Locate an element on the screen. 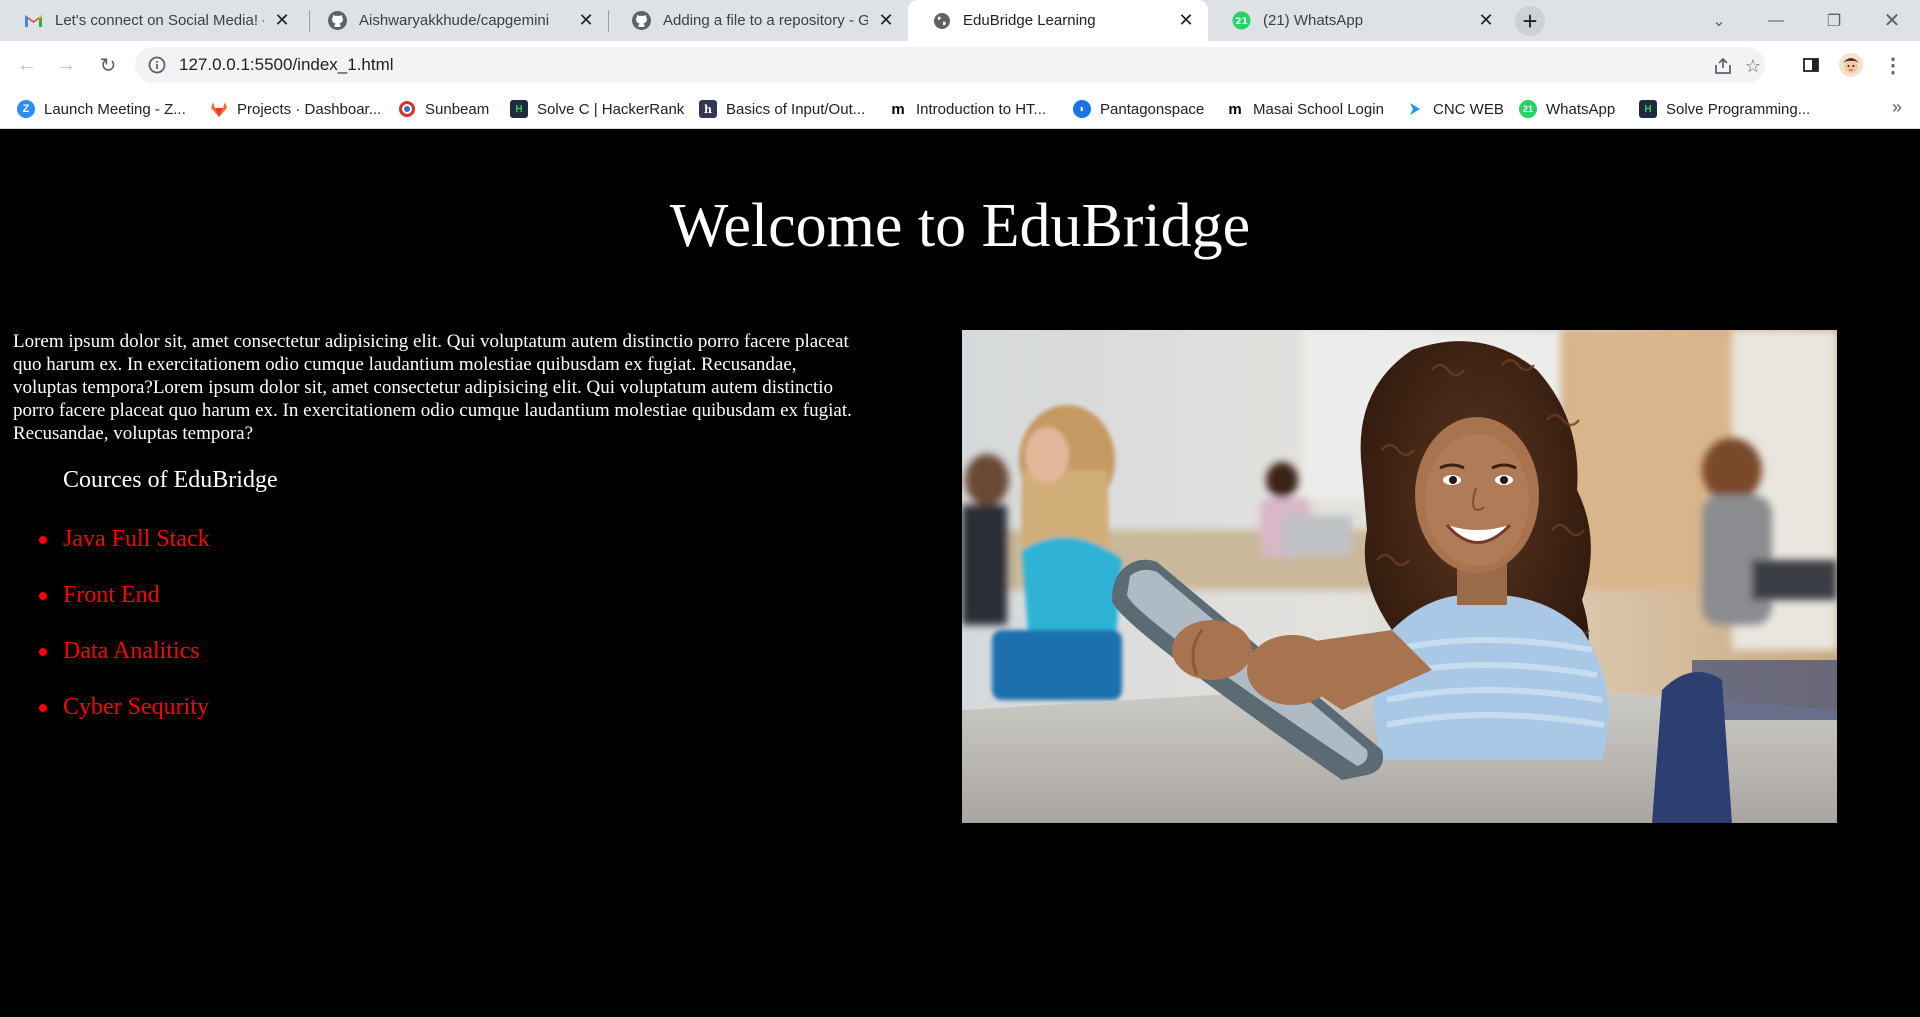  browser-toolbar: ← → ↻ 127.0.0.1:5500/index_1.html ☆ ⋮ is located at coordinates (960, 65).